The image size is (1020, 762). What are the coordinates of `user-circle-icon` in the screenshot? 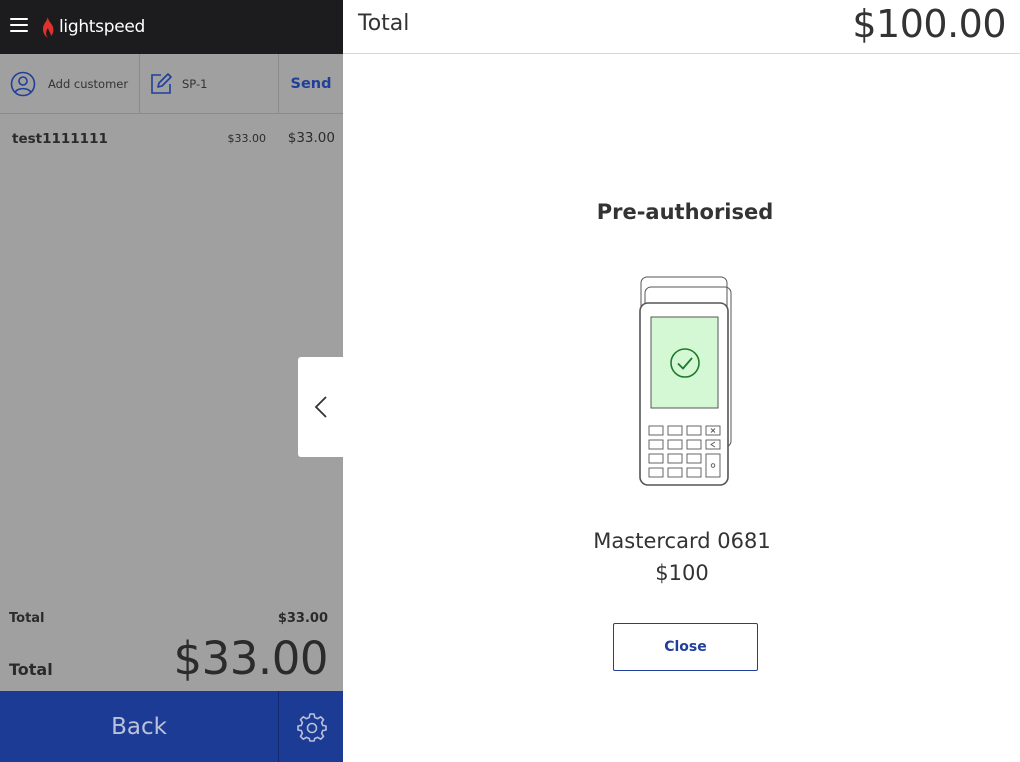 It's located at (23, 83).